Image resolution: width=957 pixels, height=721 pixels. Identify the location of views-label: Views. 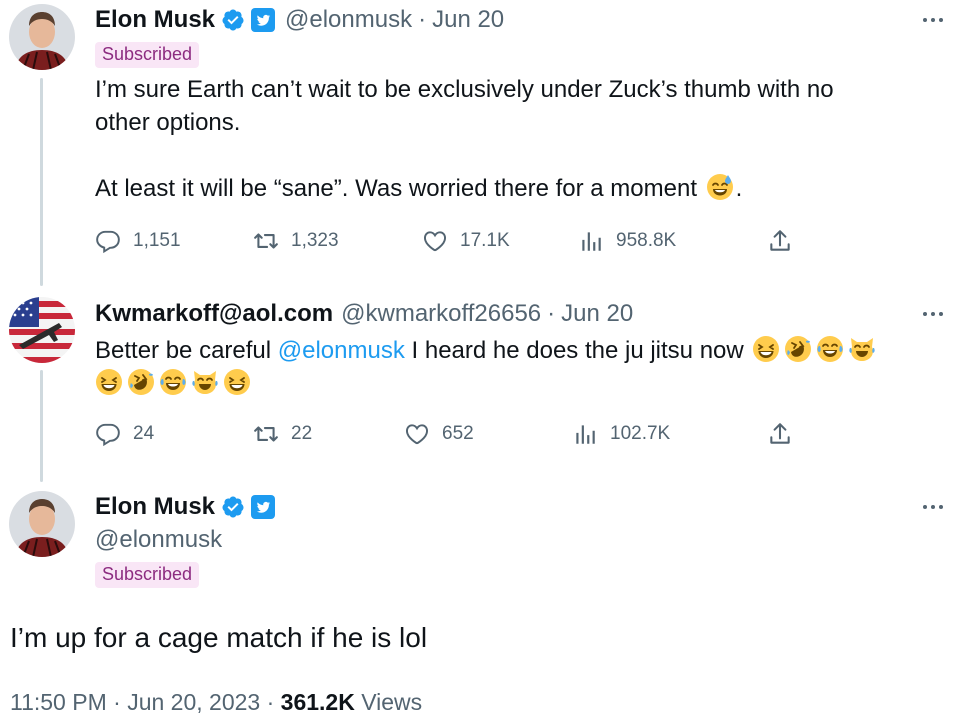
(392, 702).